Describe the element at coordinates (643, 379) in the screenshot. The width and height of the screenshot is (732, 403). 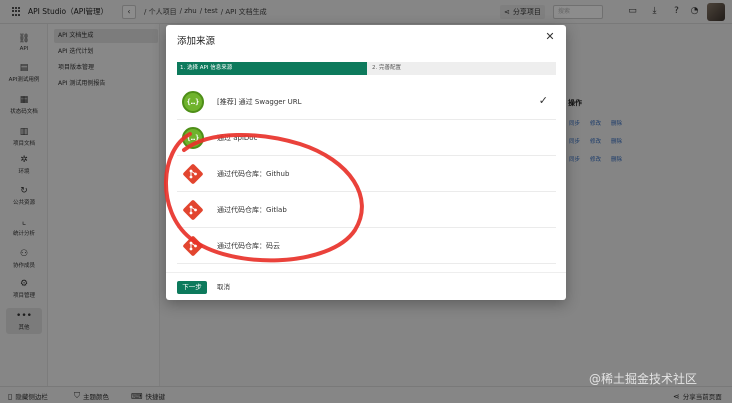
I see `watermark-text: @稀土掘金技术社区` at that location.